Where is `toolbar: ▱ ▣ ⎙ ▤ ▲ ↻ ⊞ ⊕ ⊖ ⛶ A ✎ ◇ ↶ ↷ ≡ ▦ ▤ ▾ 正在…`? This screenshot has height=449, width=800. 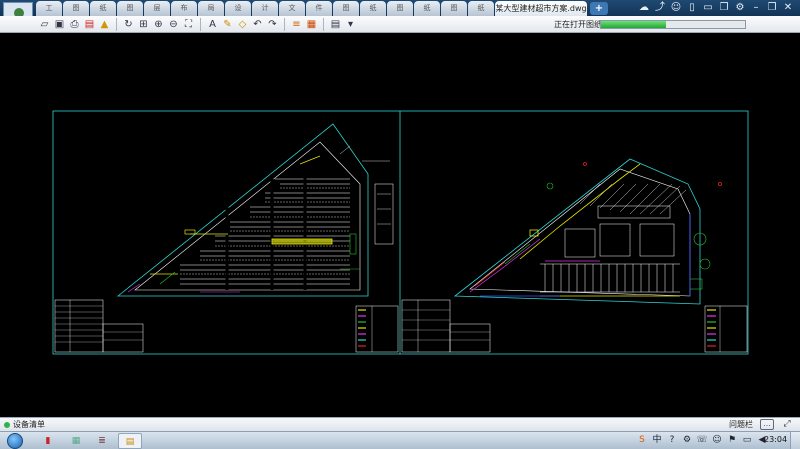 toolbar: ▱ ▣ ⎙ ▤ ▲ ↻ ⊞ ⊕ ⊖ ⛶ A ✎ ◇ ↶ ↷ ≡ ▦ ▤ ▾ 正在… is located at coordinates (400, 24).